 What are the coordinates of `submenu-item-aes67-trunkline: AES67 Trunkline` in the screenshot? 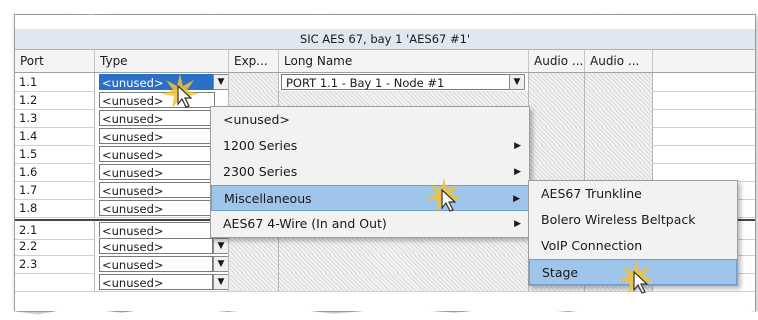 It's located at (633, 194).